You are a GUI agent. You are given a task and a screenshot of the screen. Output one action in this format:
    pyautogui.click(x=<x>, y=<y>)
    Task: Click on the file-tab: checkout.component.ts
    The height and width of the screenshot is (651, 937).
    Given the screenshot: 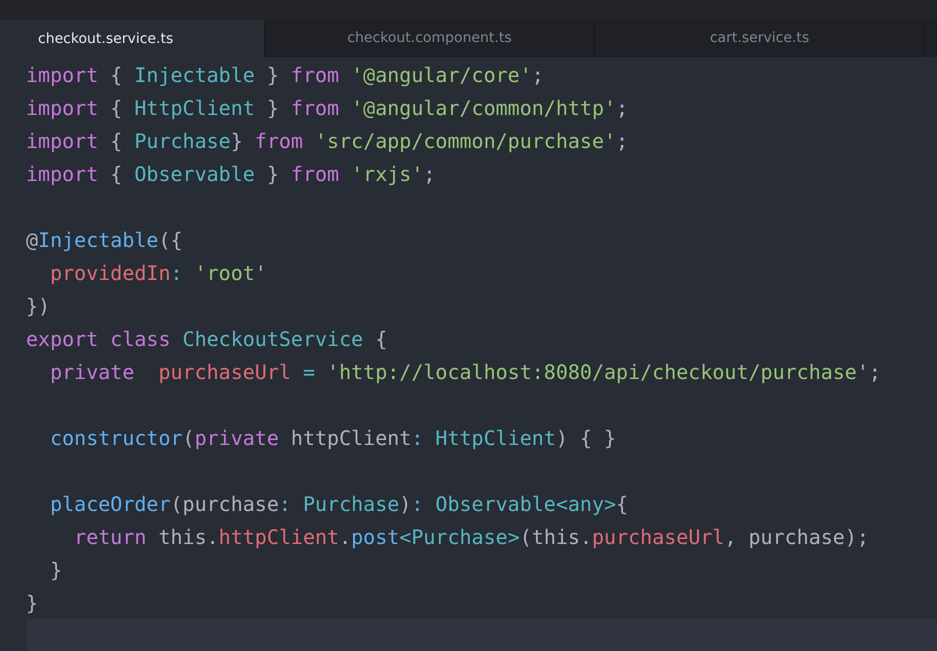 What is the action you would take?
    pyautogui.click(x=430, y=38)
    